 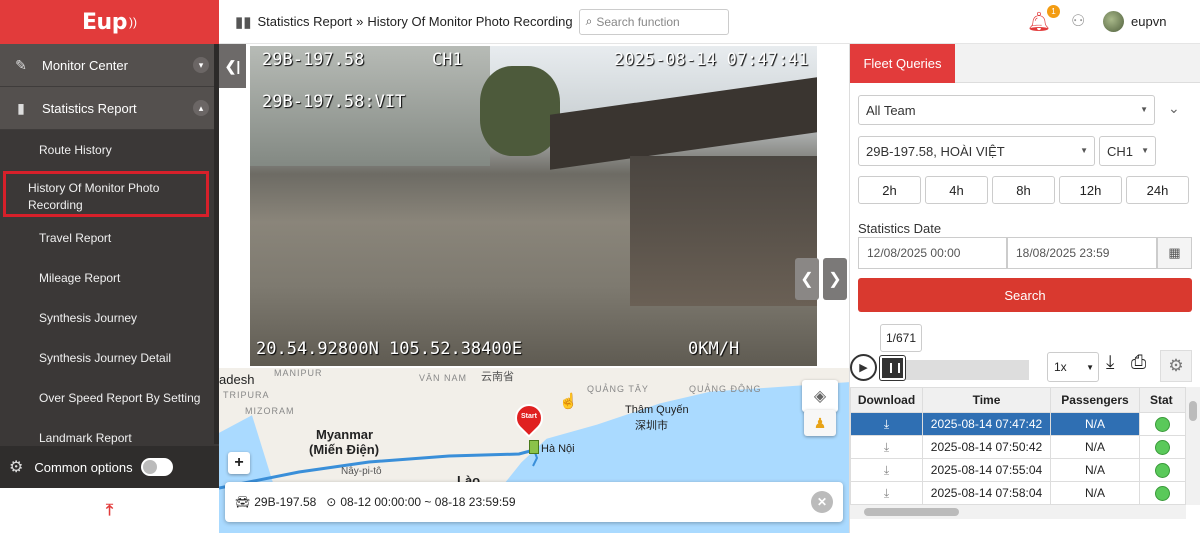 I want to click on tab-fleet-queries: Fleet Queries, so click(x=902, y=63).